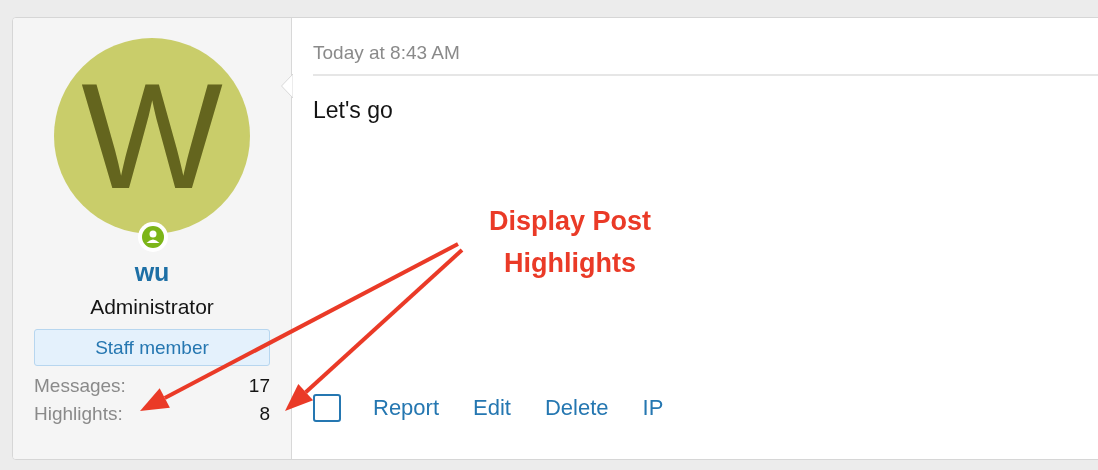 This screenshot has height=470, width=1098. I want to click on post-action-link: Edit, so click(492, 408).